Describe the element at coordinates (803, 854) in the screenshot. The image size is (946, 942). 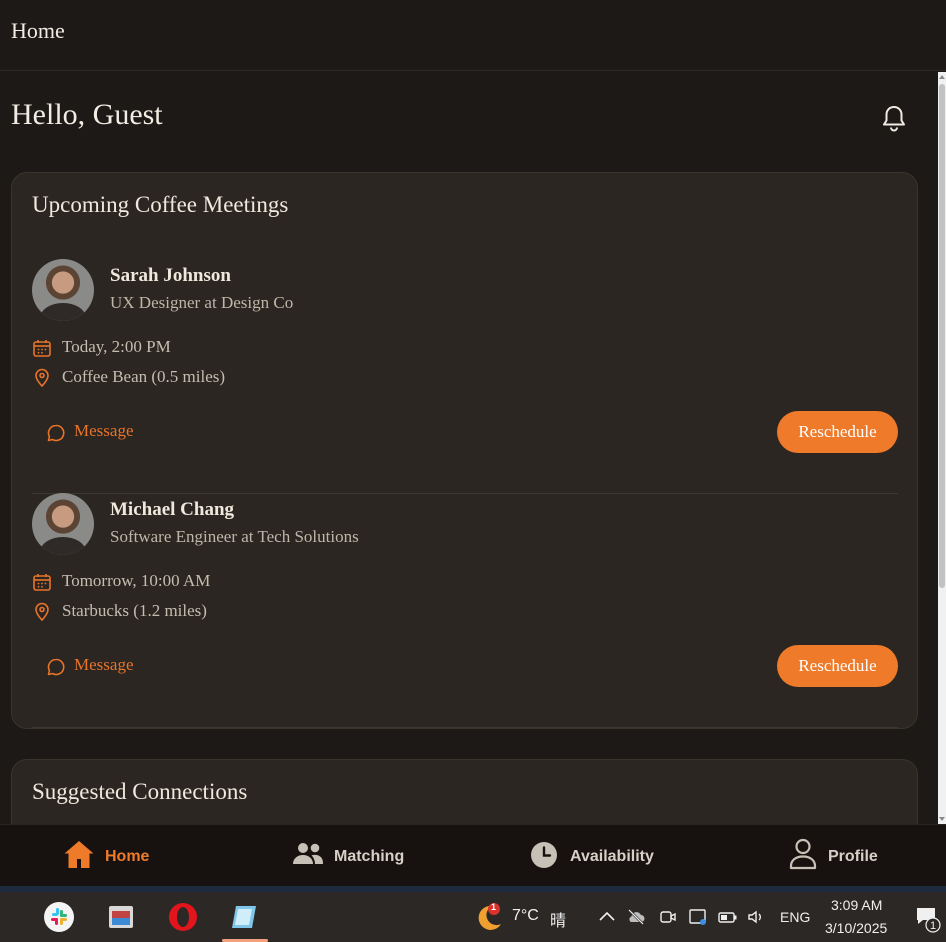
I see `user-icon` at that location.